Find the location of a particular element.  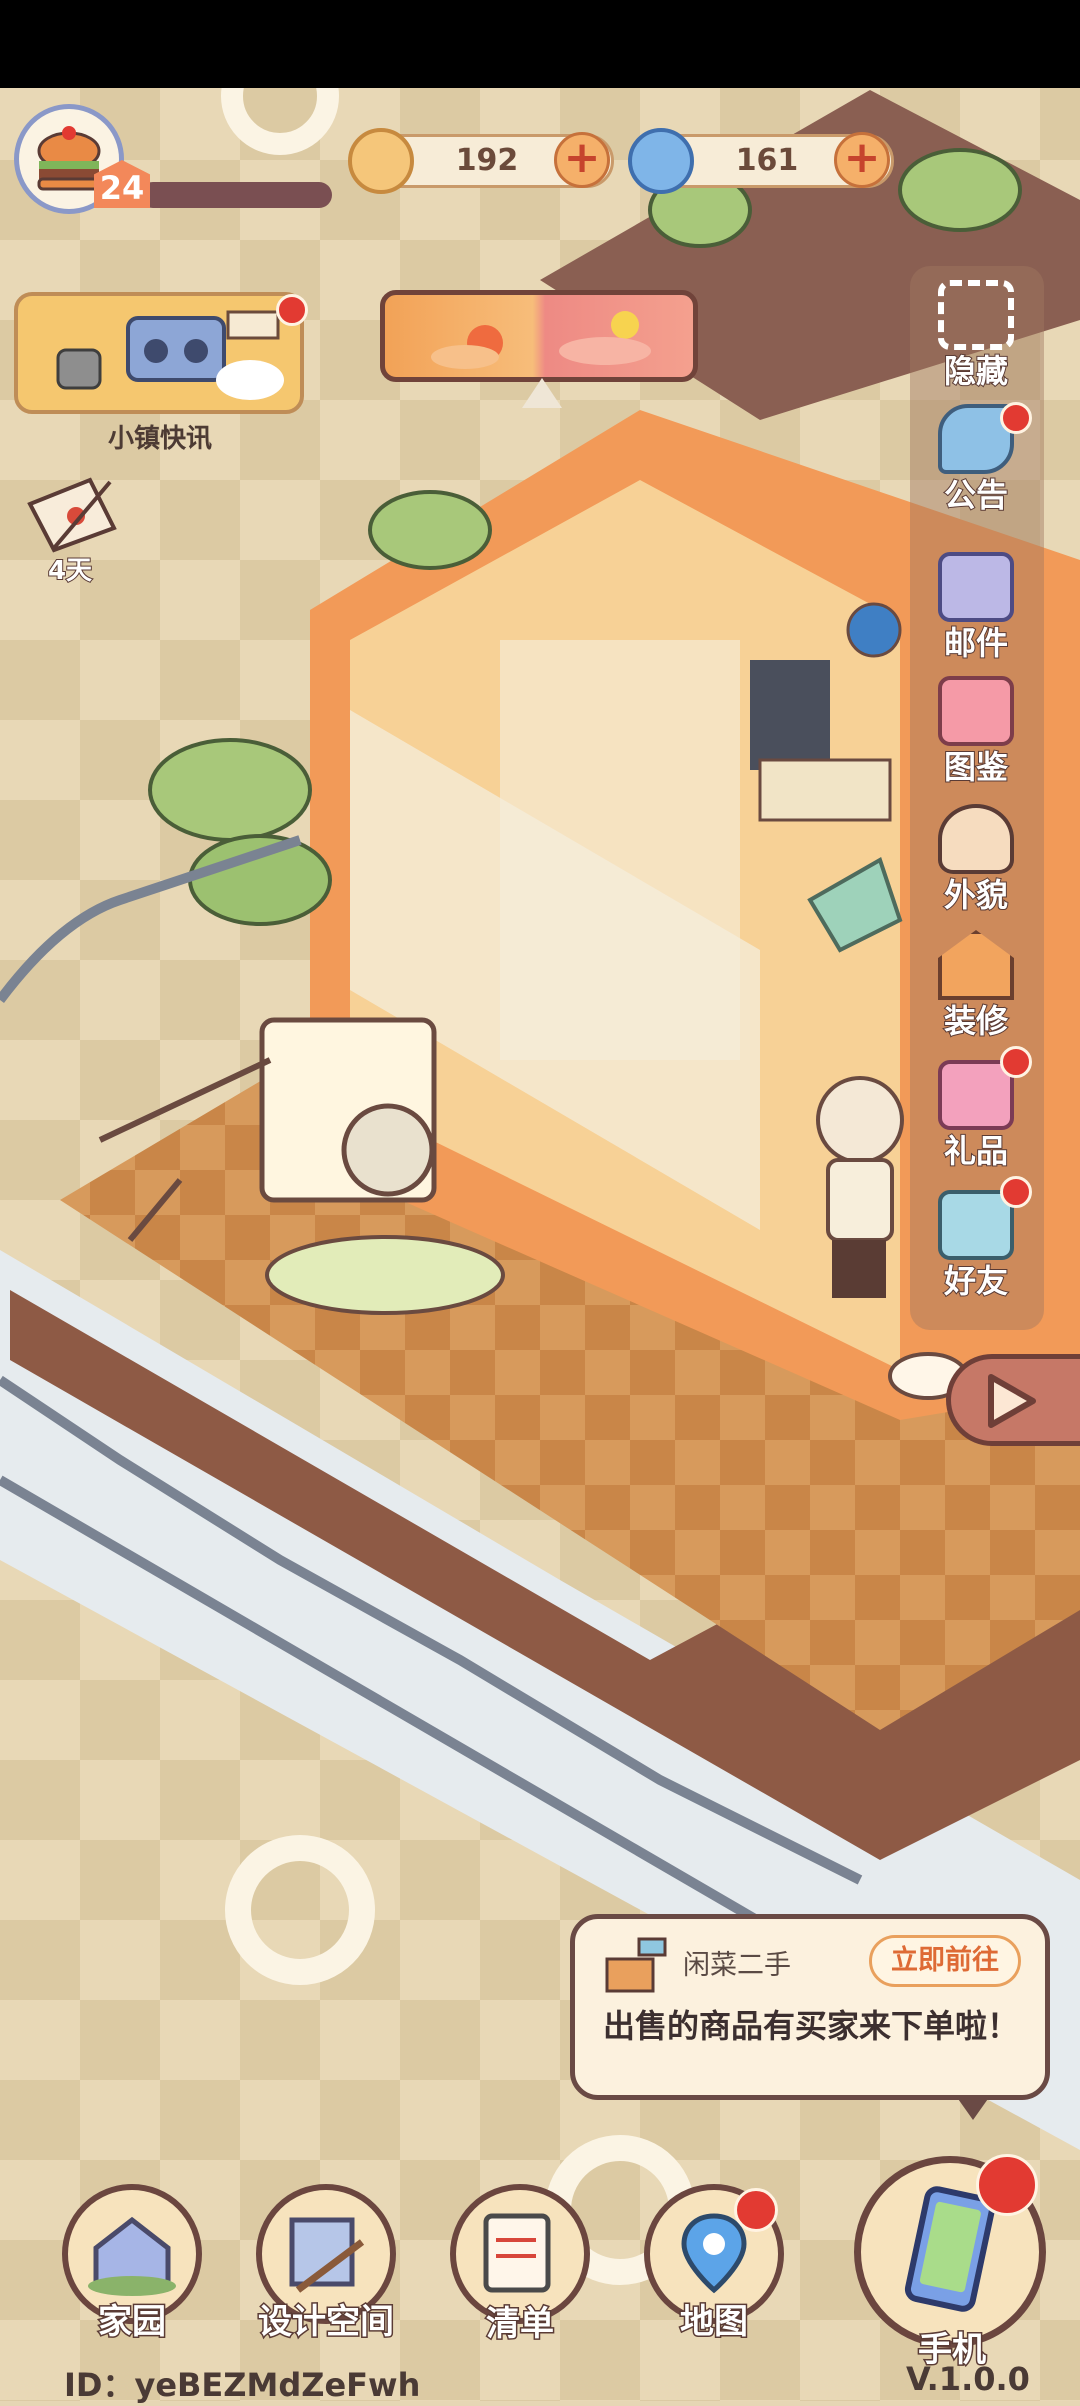

collection-button: 图鉴 is located at coordinates (976, 736).